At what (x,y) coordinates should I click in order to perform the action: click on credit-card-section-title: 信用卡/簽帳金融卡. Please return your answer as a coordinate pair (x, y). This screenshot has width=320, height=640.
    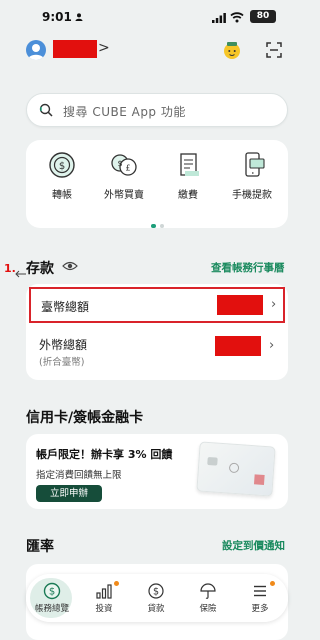
    Looking at the image, I should click on (85, 418).